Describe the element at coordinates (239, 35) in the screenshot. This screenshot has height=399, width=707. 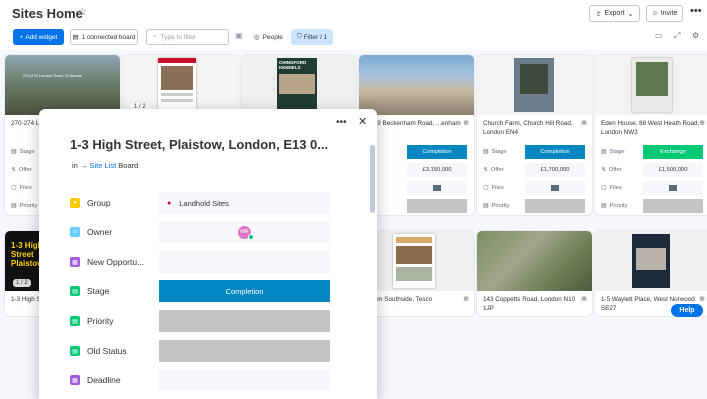
I see `save-view-icon: ▣` at that location.